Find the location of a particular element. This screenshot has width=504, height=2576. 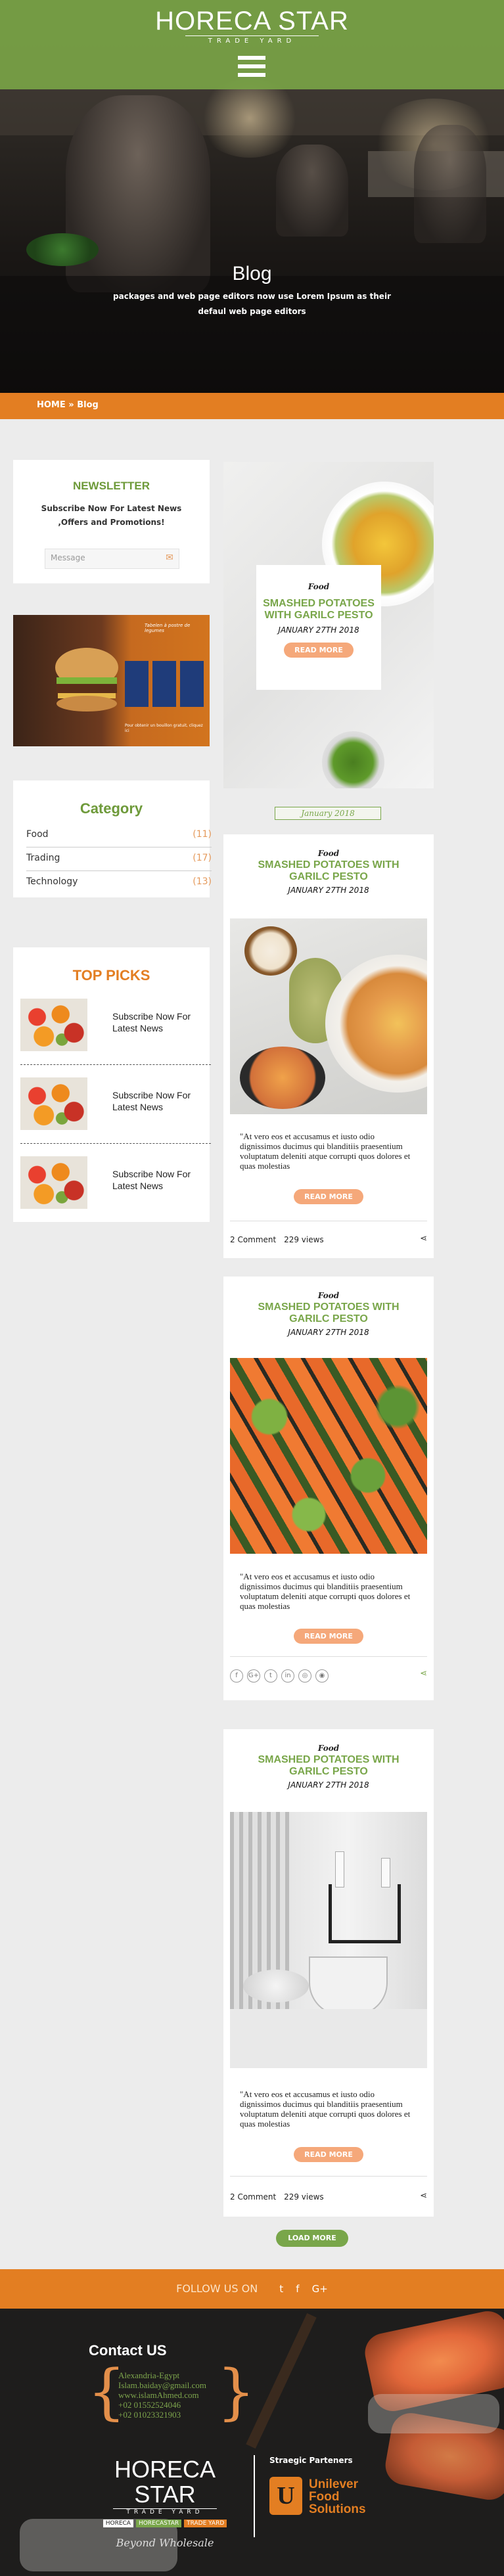

logo-tag: TRADE YARD is located at coordinates (205, 2523).